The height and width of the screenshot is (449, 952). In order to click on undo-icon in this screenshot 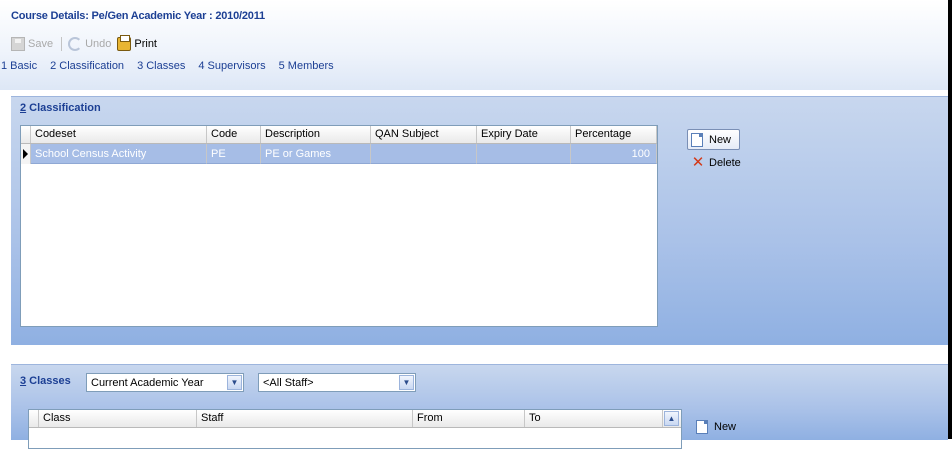, I will do `click(75, 44)`.